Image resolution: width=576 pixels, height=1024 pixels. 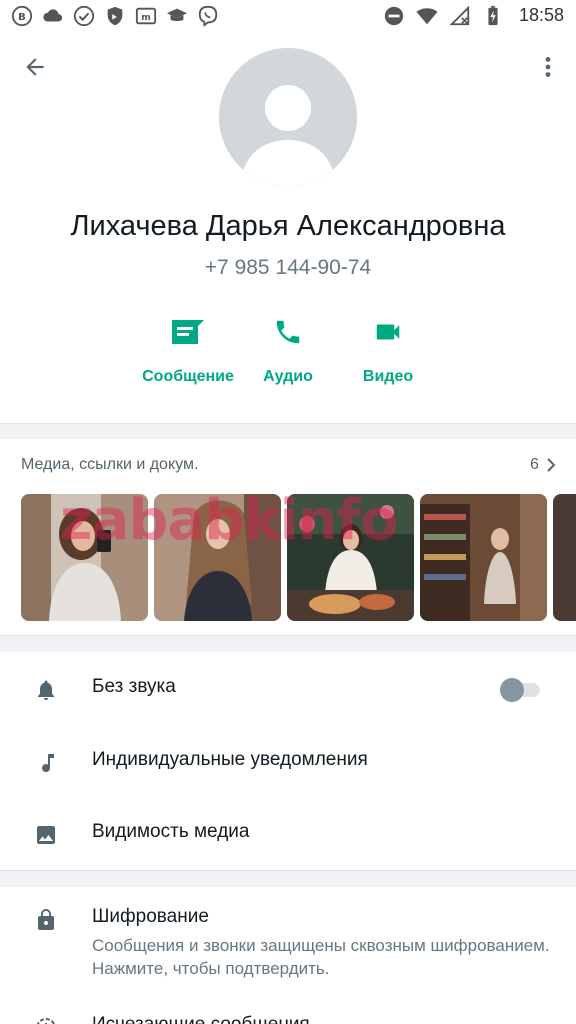 I want to click on battery-charging-icon, so click(x=493, y=15).